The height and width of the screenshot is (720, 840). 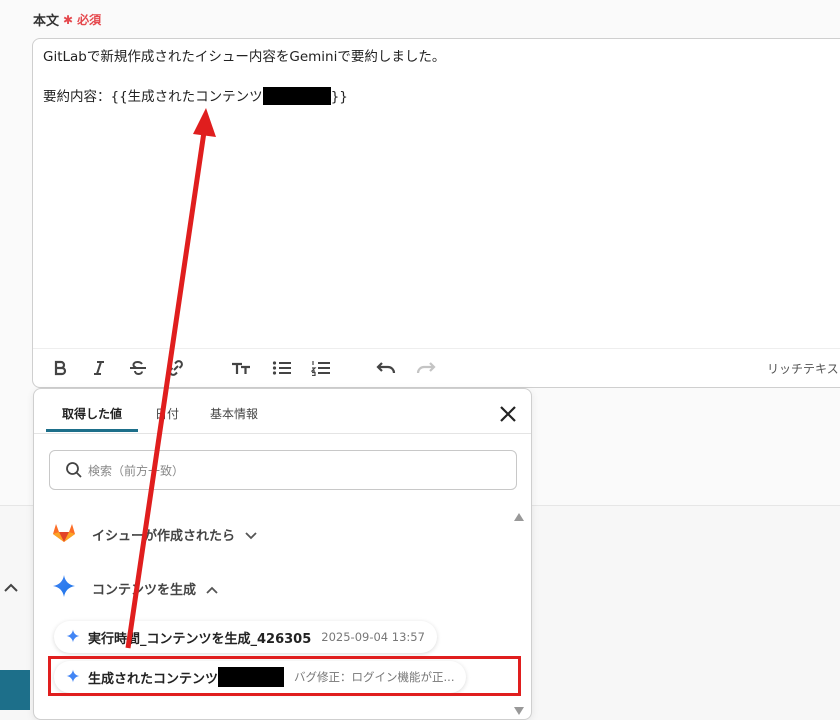 What do you see at coordinates (283, 470) in the screenshot?
I see `search-input: 検索（前方一致）` at bounding box center [283, 470].